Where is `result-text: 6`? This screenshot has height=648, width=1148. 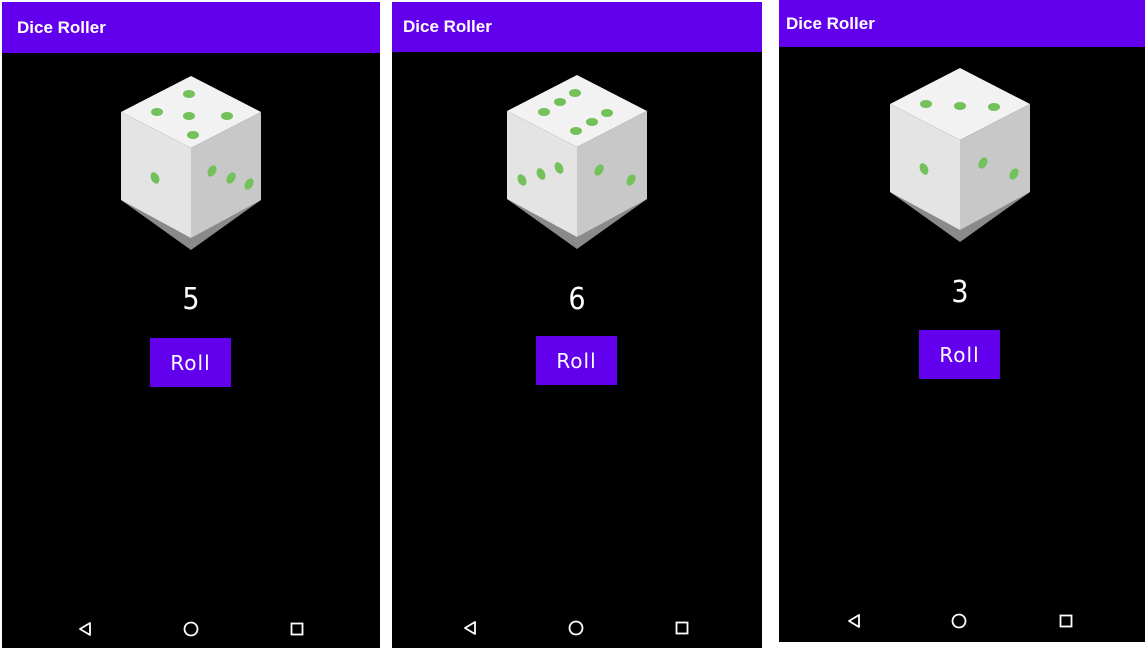 result-text: 6 is located at coordinates (577, 299).